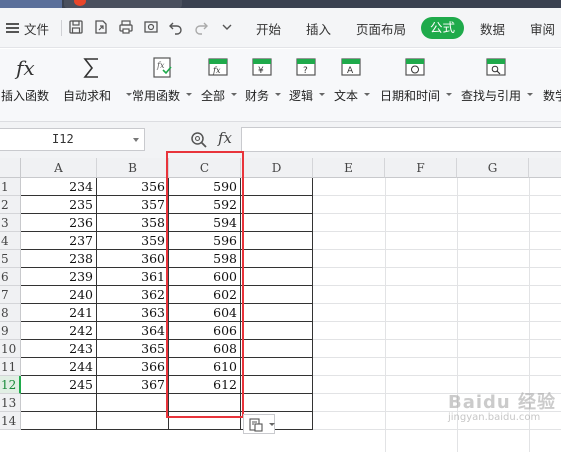  Describe the element at coordinates (219, 79) in the screenshot. I see `all-functions-button: fx 全部` at that location.